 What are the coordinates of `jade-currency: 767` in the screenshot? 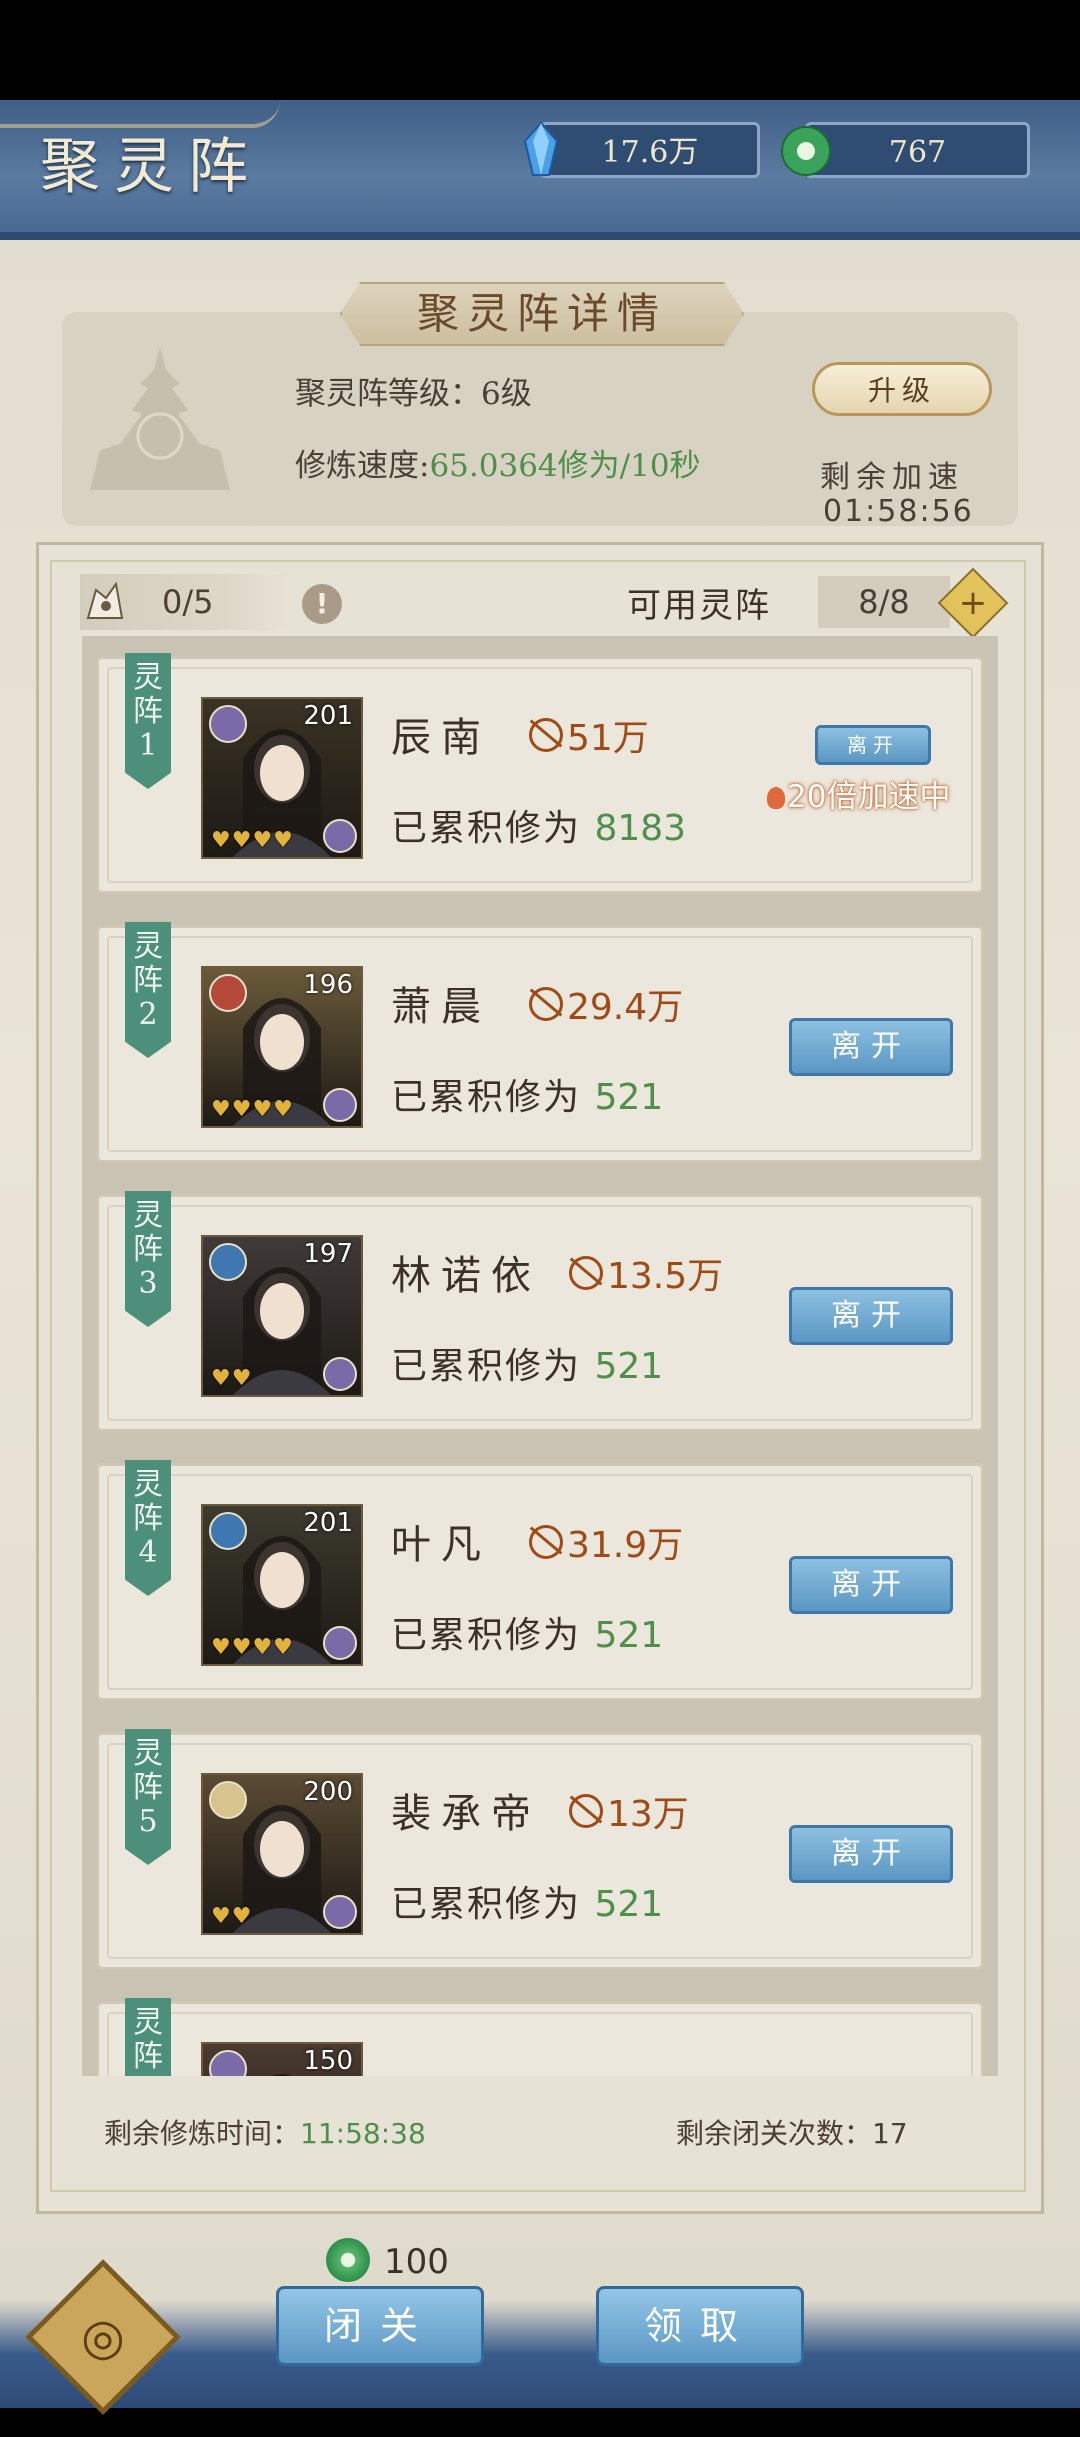 It's located at (905, 150).